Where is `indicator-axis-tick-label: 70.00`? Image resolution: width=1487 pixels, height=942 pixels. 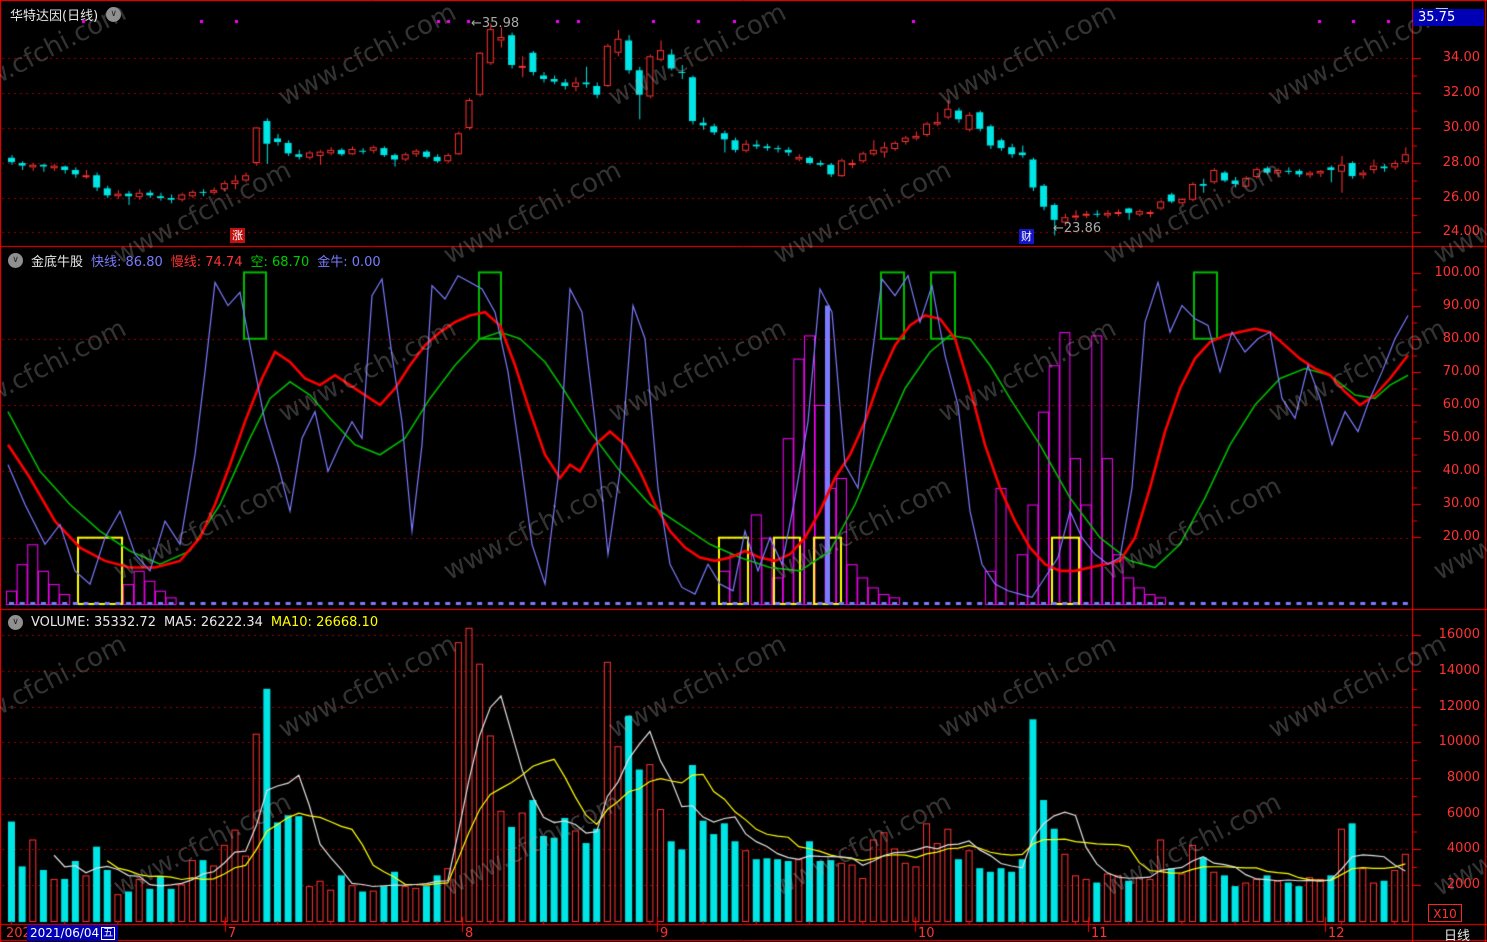
indicator-axis-tick-label: 70.00 is located at coordinates (1461, 371).